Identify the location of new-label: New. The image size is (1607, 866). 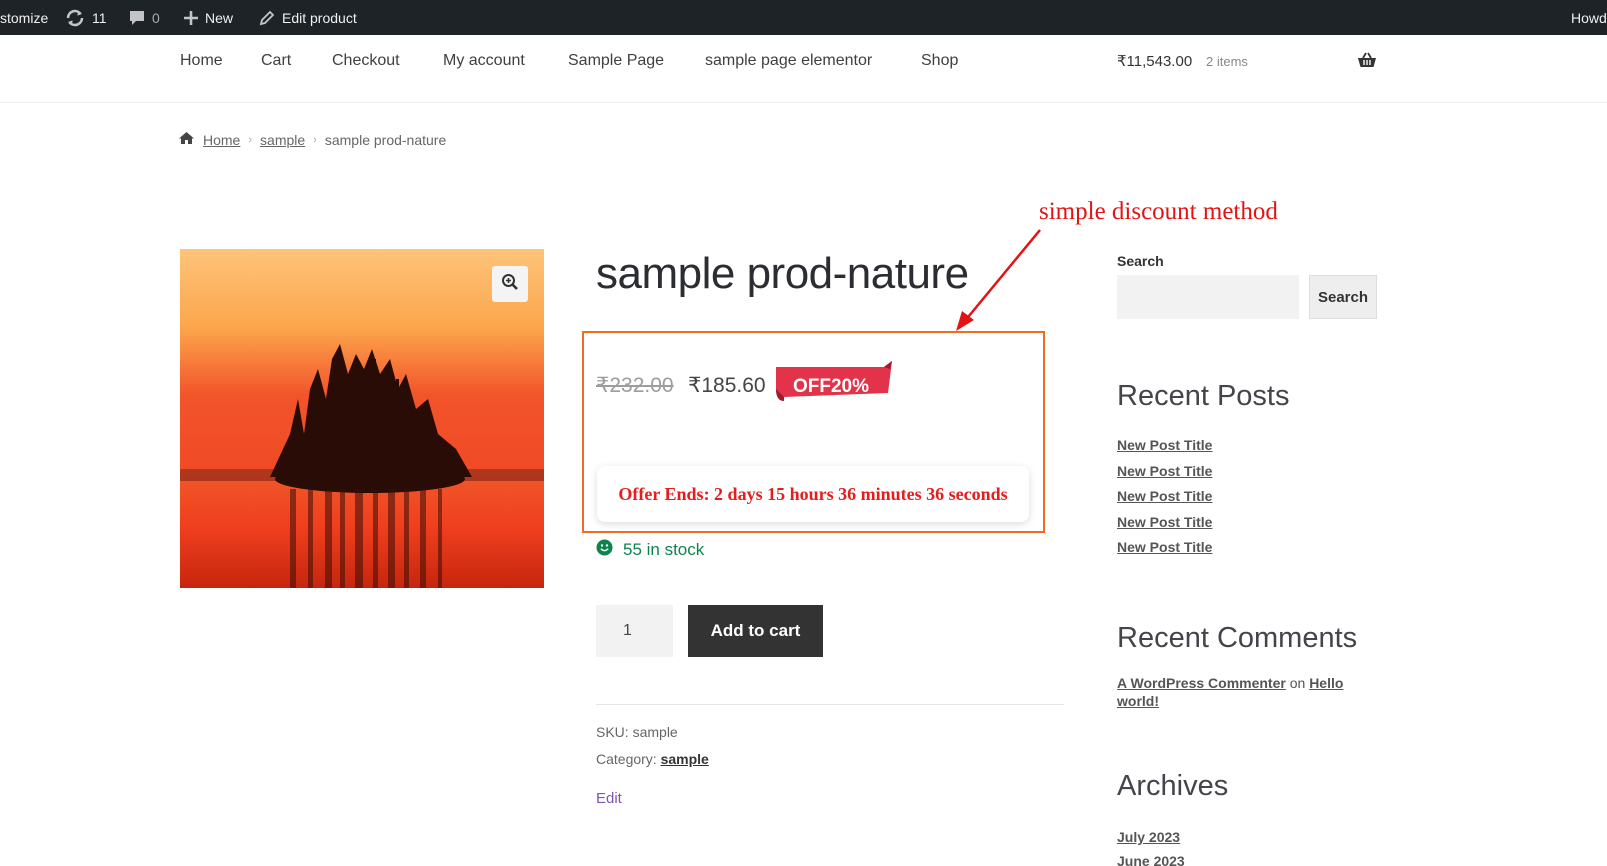
(219, 17).